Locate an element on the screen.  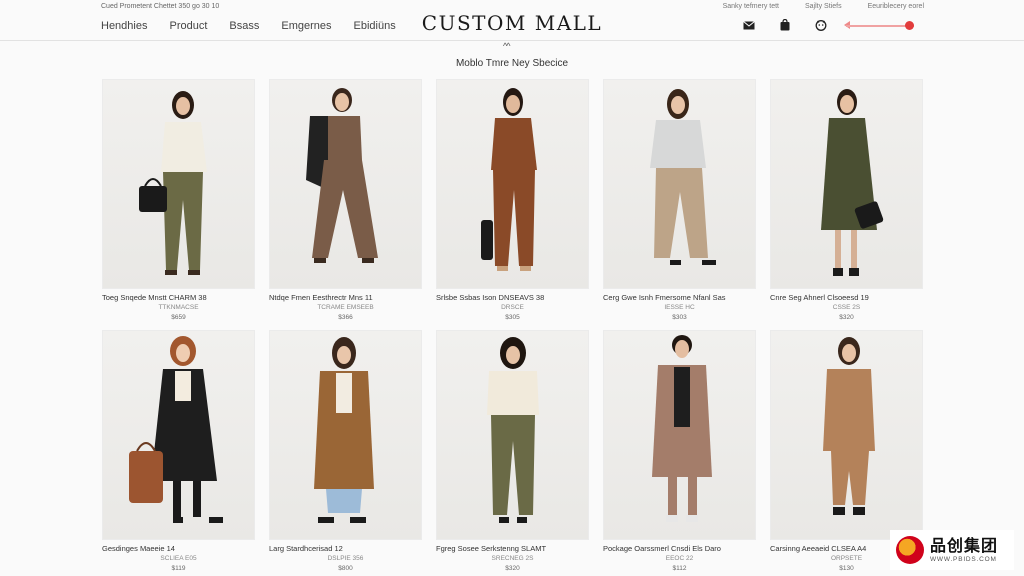
brand-logo-icon is located at coordinates (910, 550).